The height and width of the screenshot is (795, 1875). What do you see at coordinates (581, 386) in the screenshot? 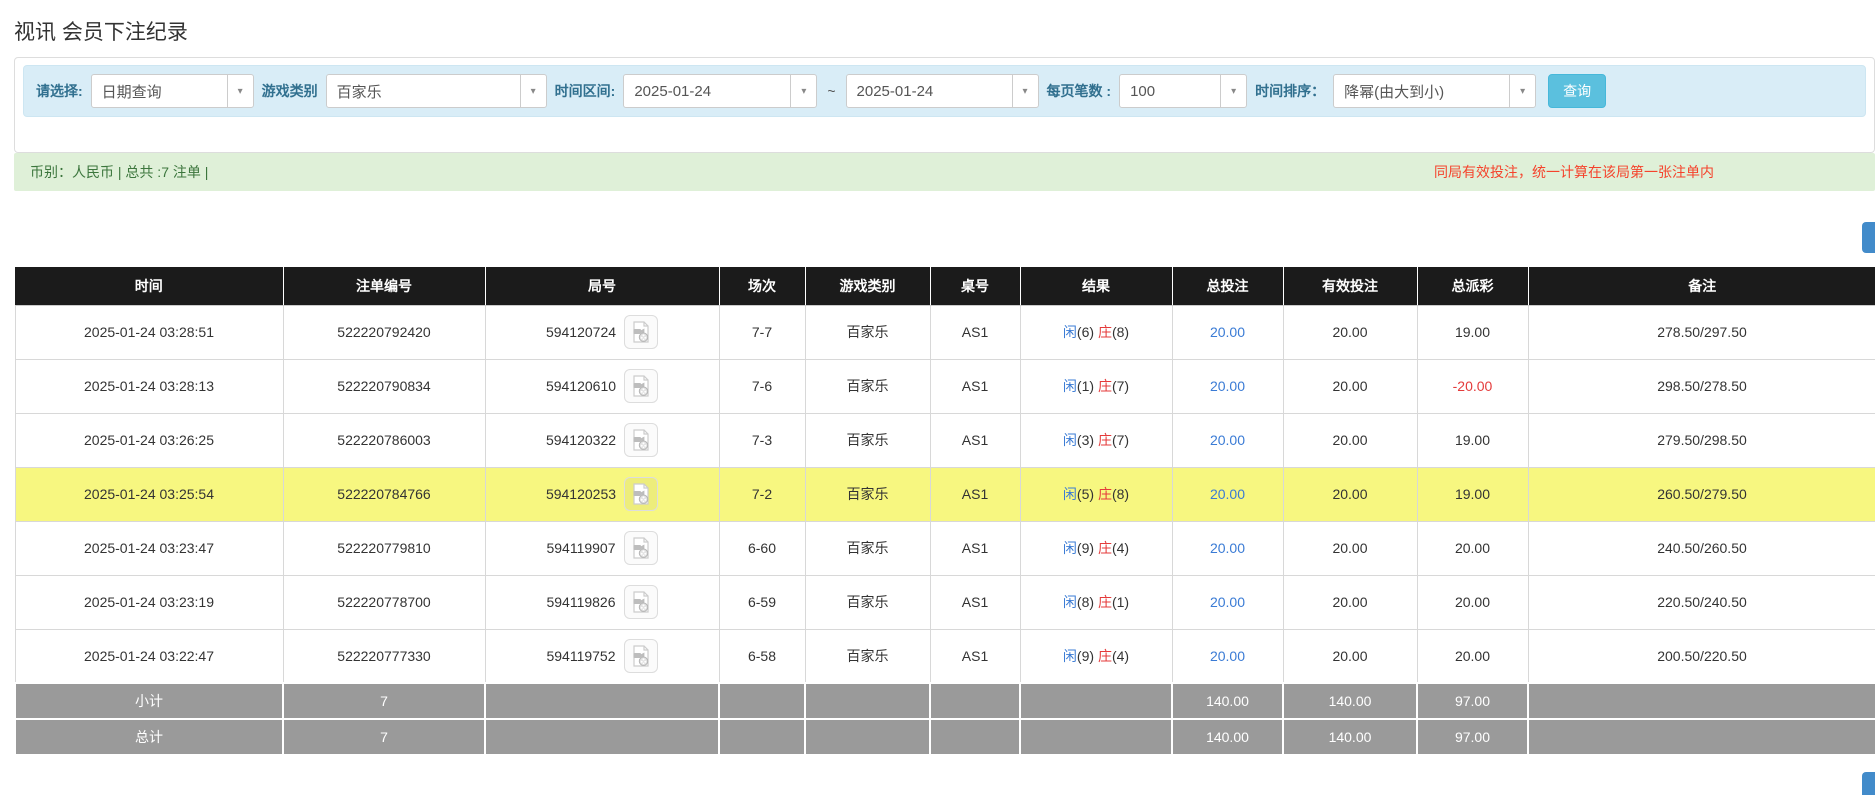
I see `round-id-value: 594120610` at bounding box center [581, 386].